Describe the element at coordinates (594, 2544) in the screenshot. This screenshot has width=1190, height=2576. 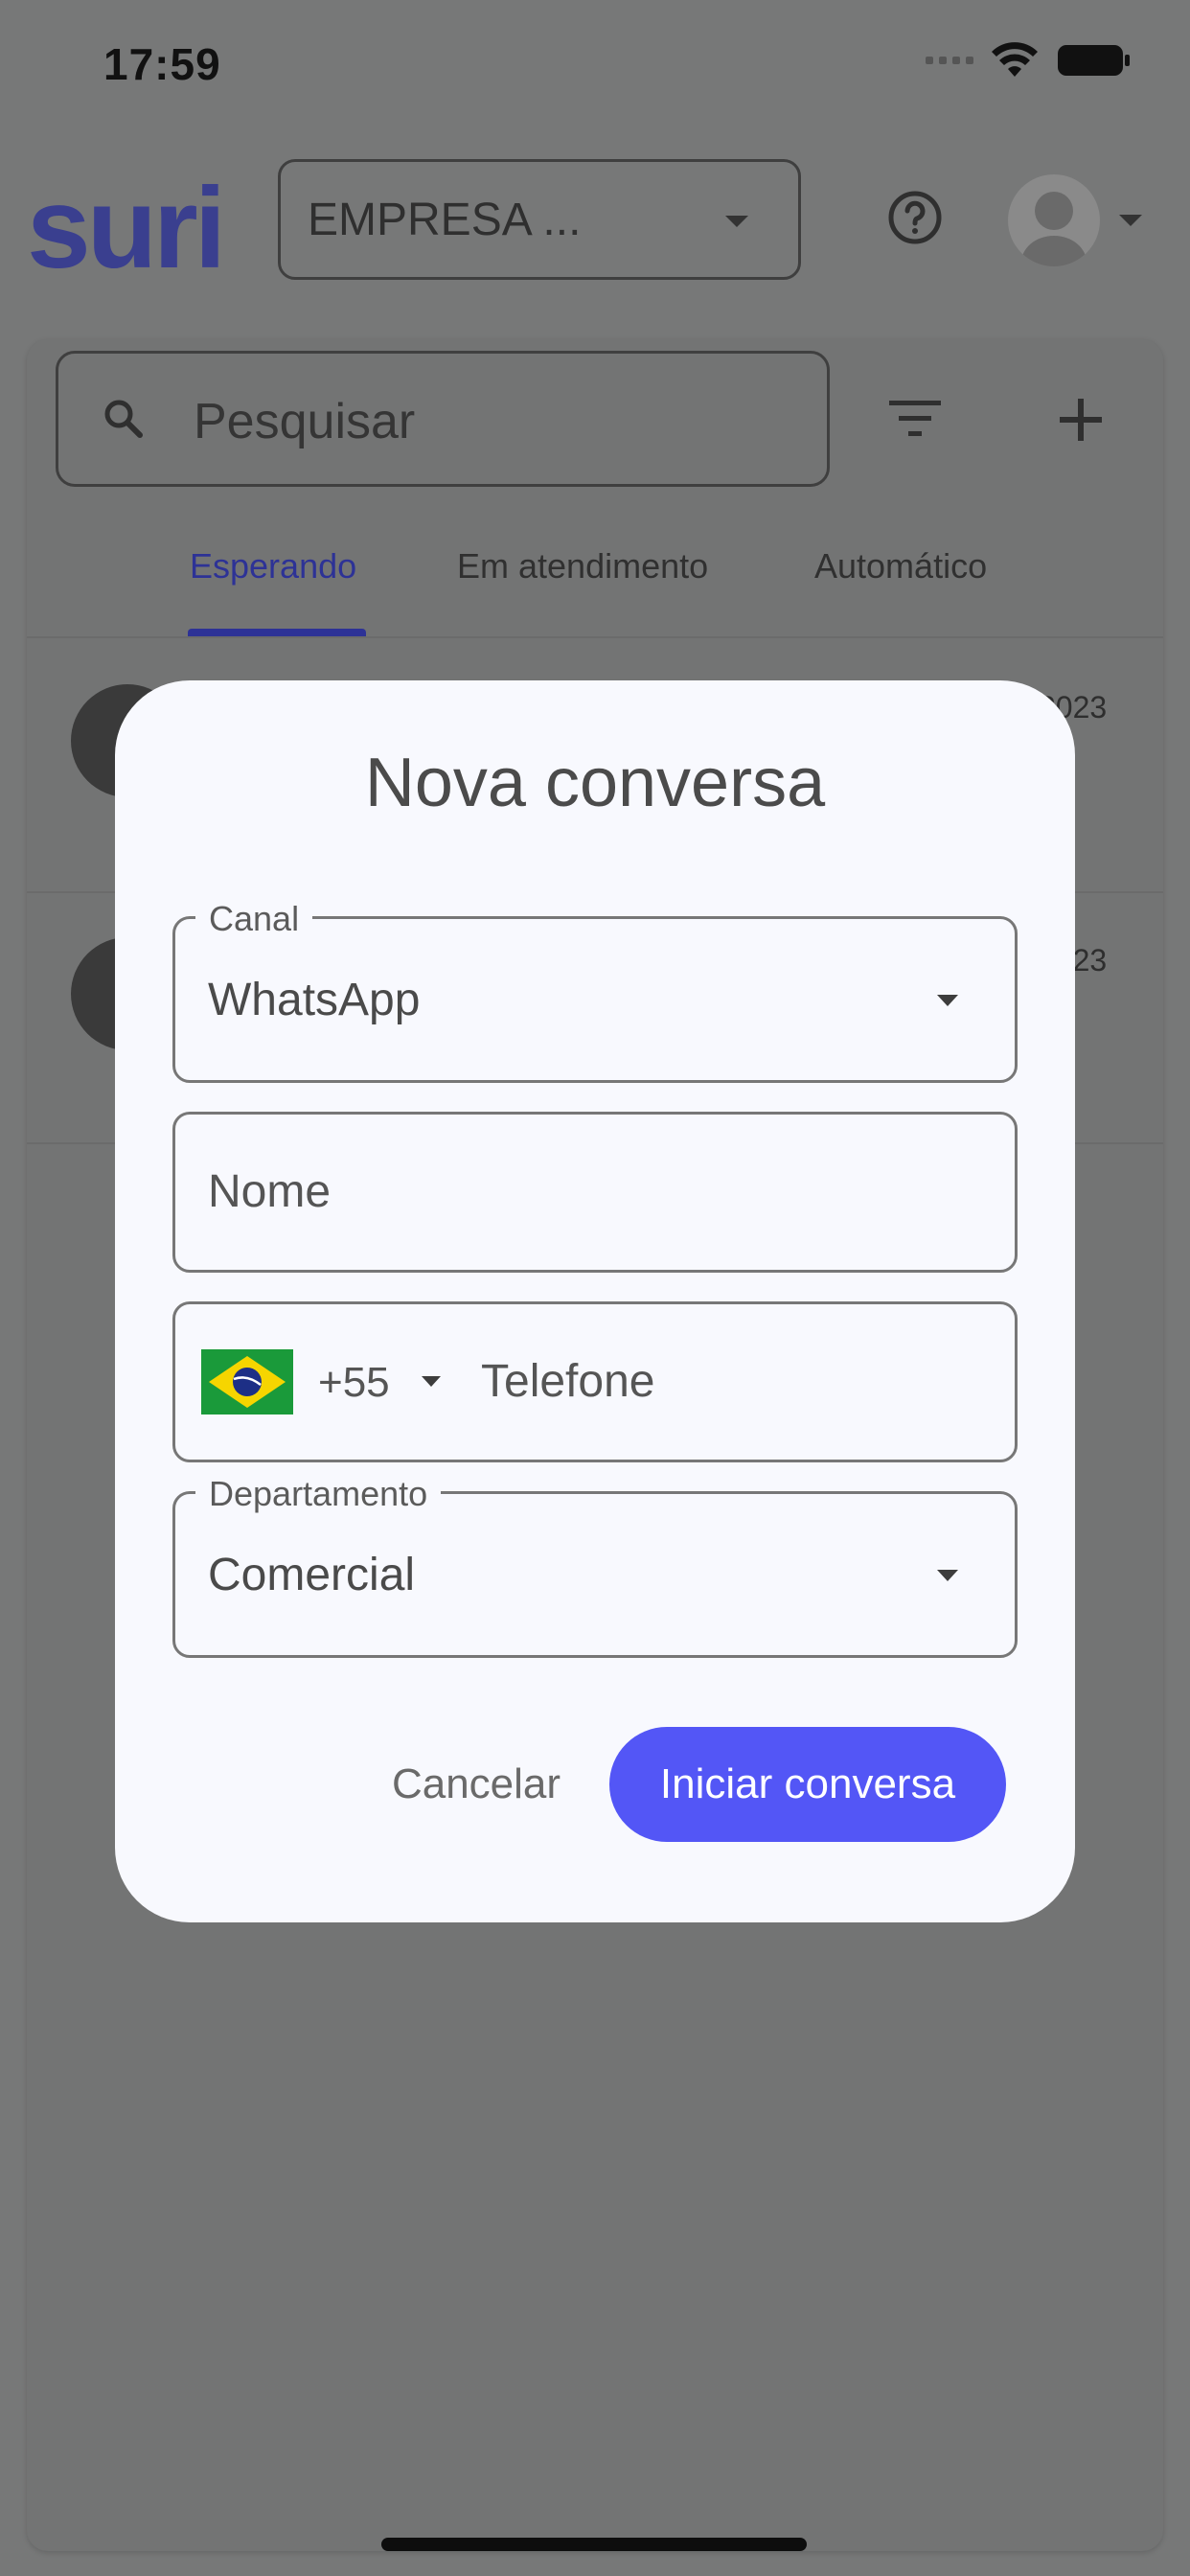
I see `home-indicator` at that location.